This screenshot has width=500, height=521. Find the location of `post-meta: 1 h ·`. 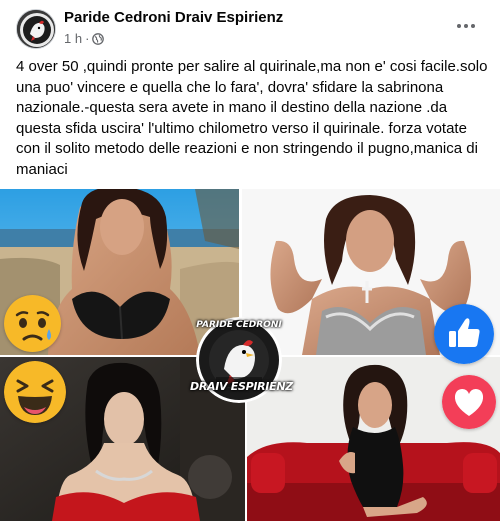

post-meta: 1 h · is located at coordinates (84, 38).